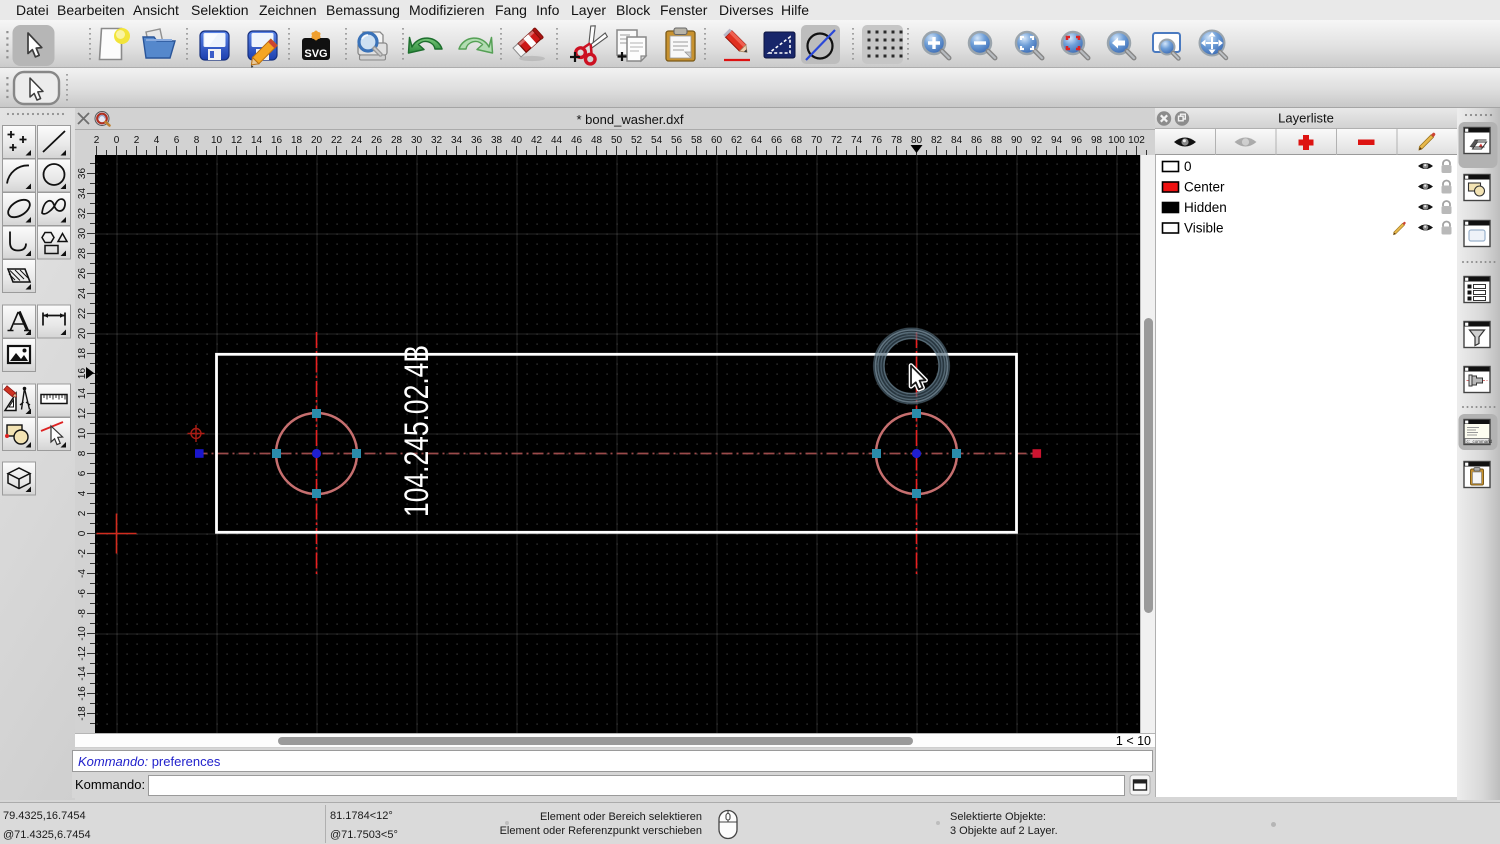 The image size is (1500, 844). What do you see at coordinates (817, 140) in the screenshot?
I see `svg-text: 70` at bounding box center [817, 140].